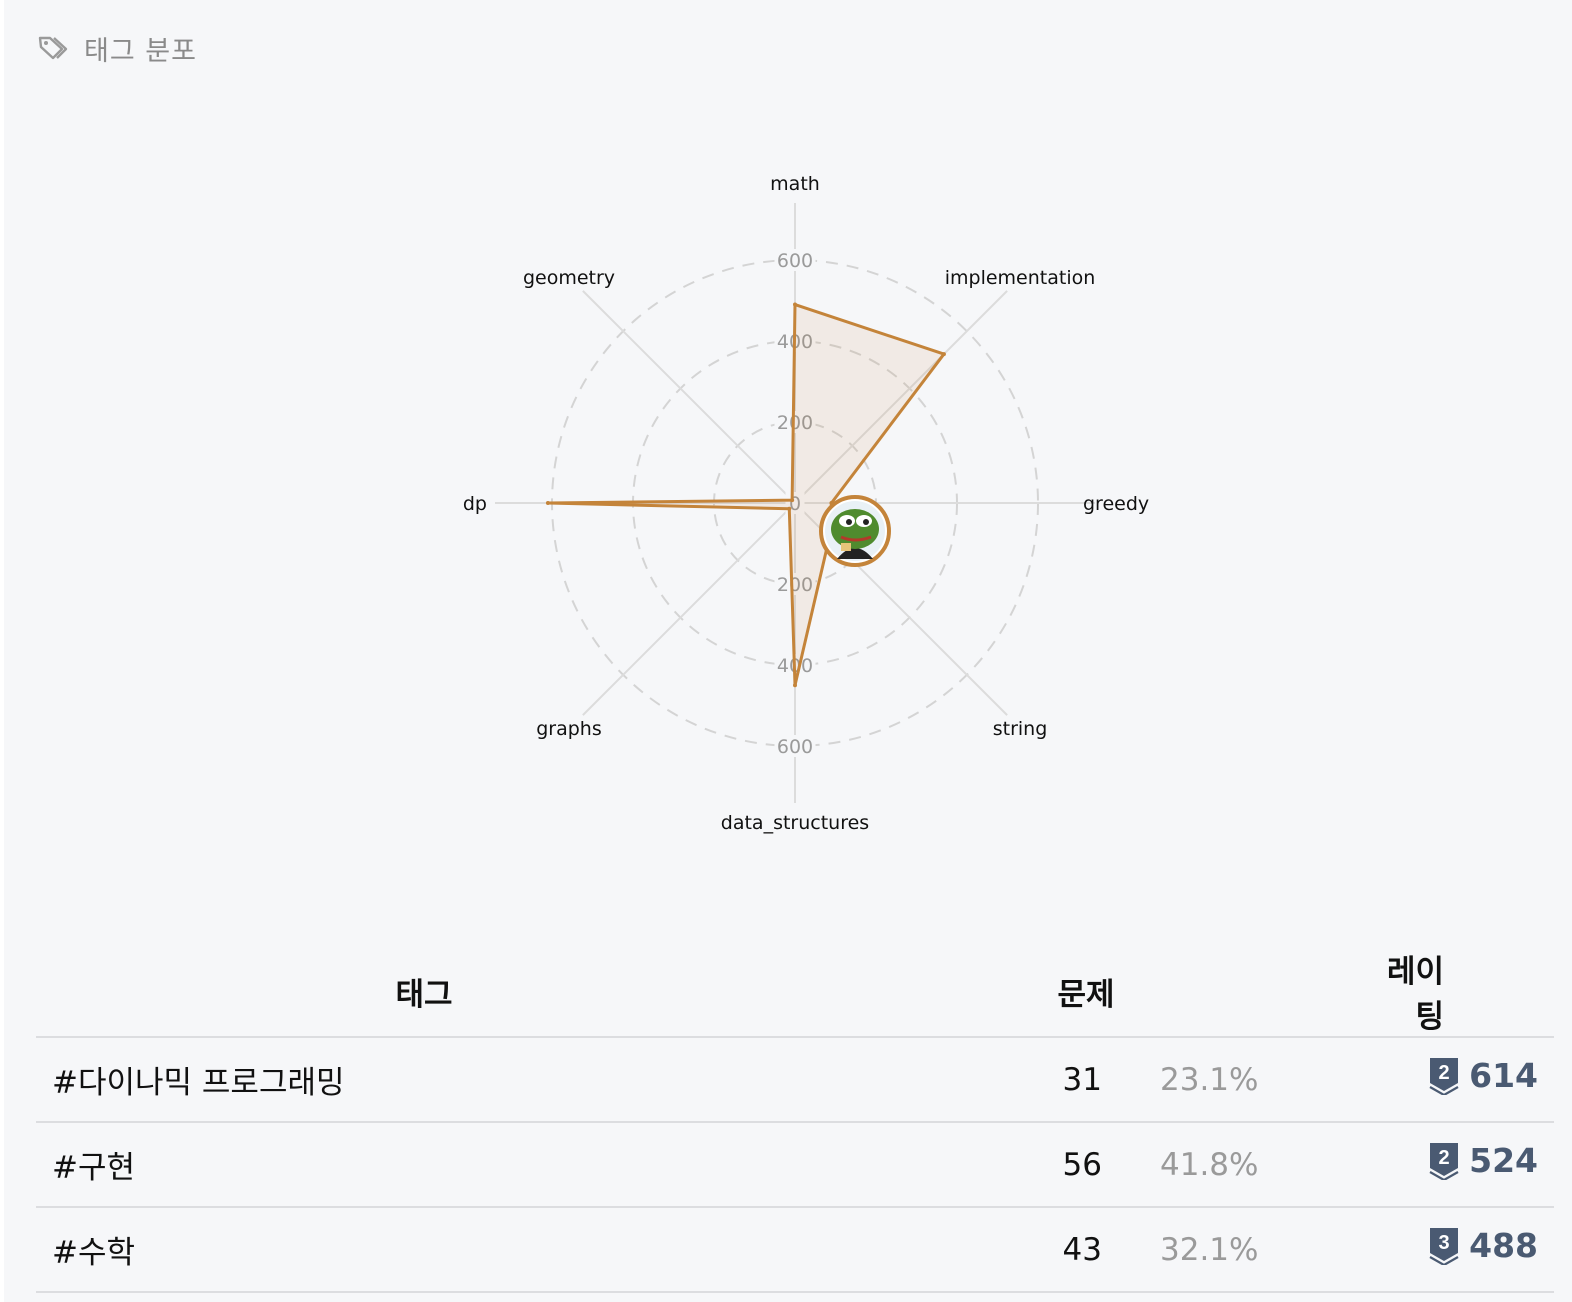 The image size is (1572, 1302). What do you see at coordinates (1020, 278) in the screenshot?
I see `axis-label-implementation: implementation` at bounding box center [1020, 278].